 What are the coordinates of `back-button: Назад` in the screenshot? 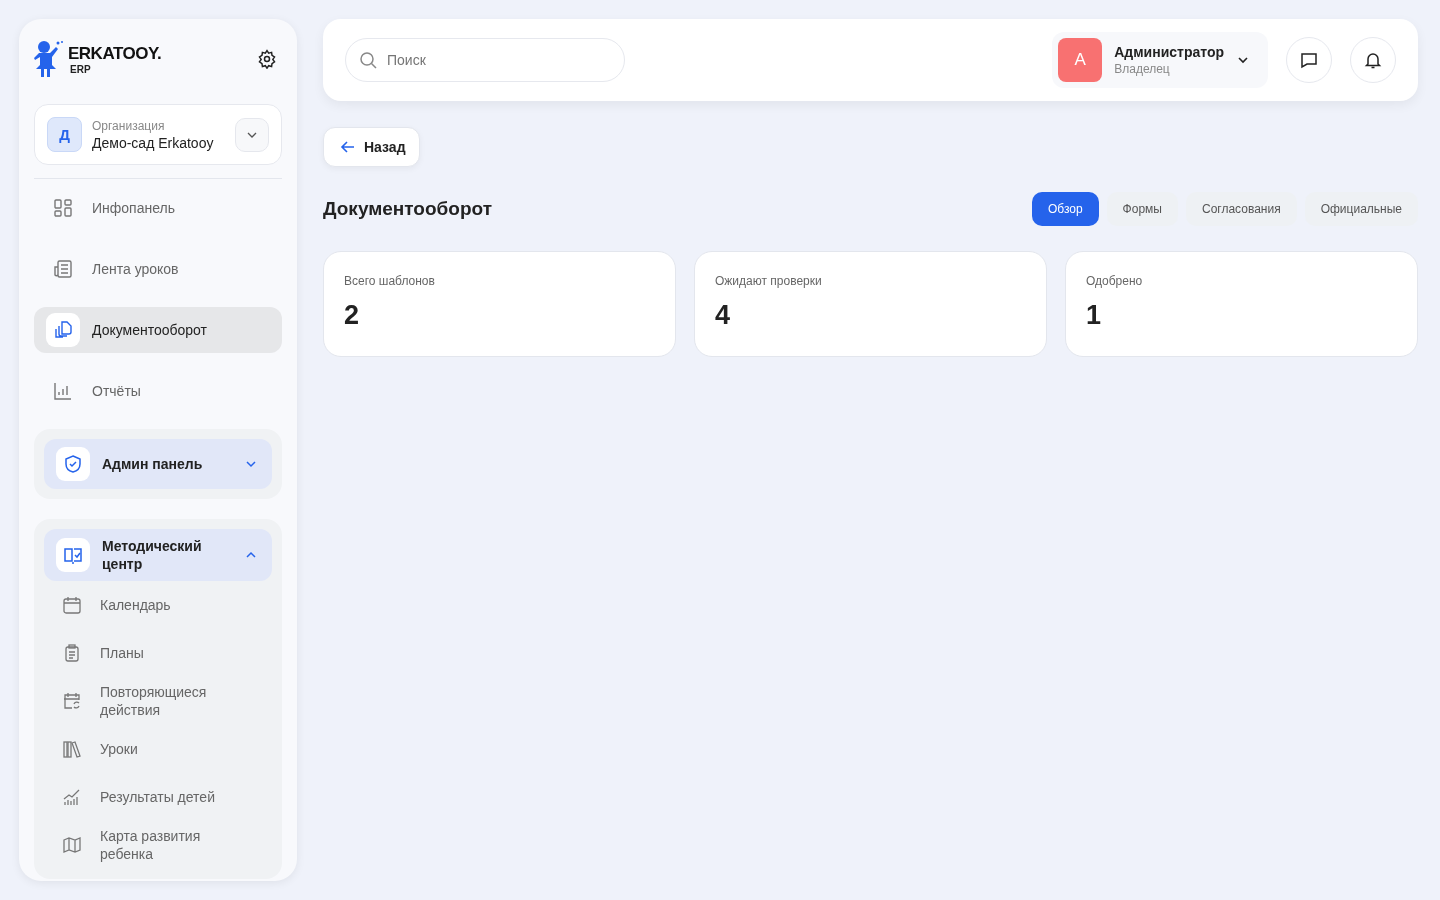 It's located at (371, 147).